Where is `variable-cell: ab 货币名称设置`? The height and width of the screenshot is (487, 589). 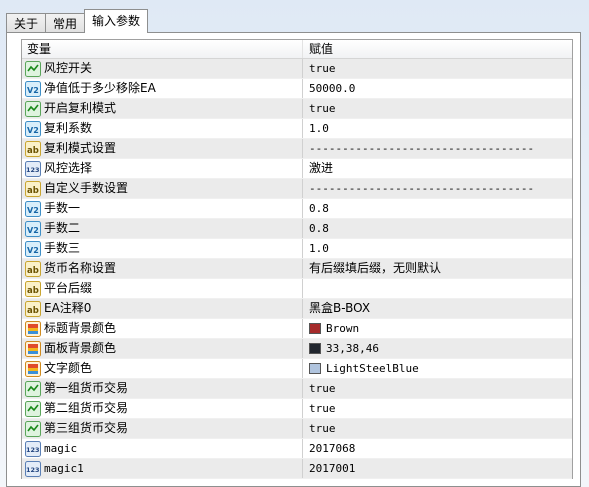
variable-cell: ab 货币名称设置 is located at coordinates (162, 268).